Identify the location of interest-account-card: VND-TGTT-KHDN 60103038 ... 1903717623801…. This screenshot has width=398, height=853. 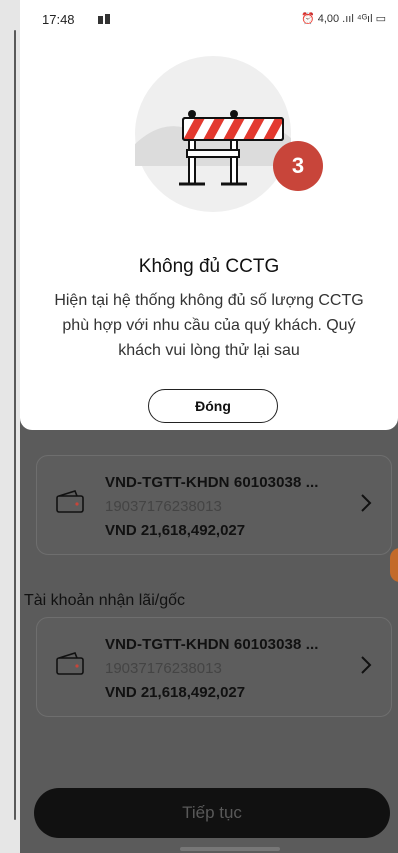
(214, 667).